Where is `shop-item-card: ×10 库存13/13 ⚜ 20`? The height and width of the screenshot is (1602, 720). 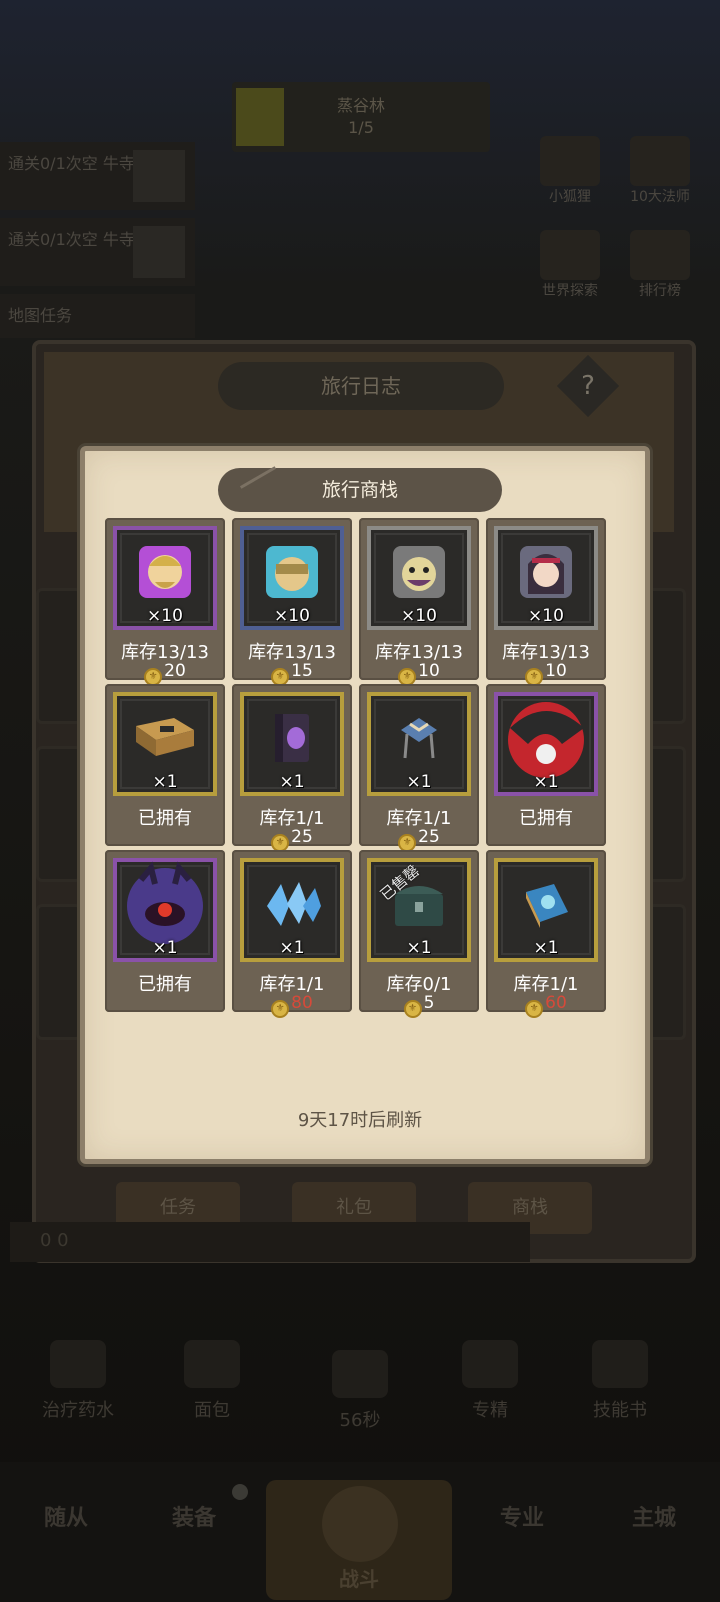 shop-item-card: ×10 库存13/13 ⚜ 20 is located at coordinates (165, 602).